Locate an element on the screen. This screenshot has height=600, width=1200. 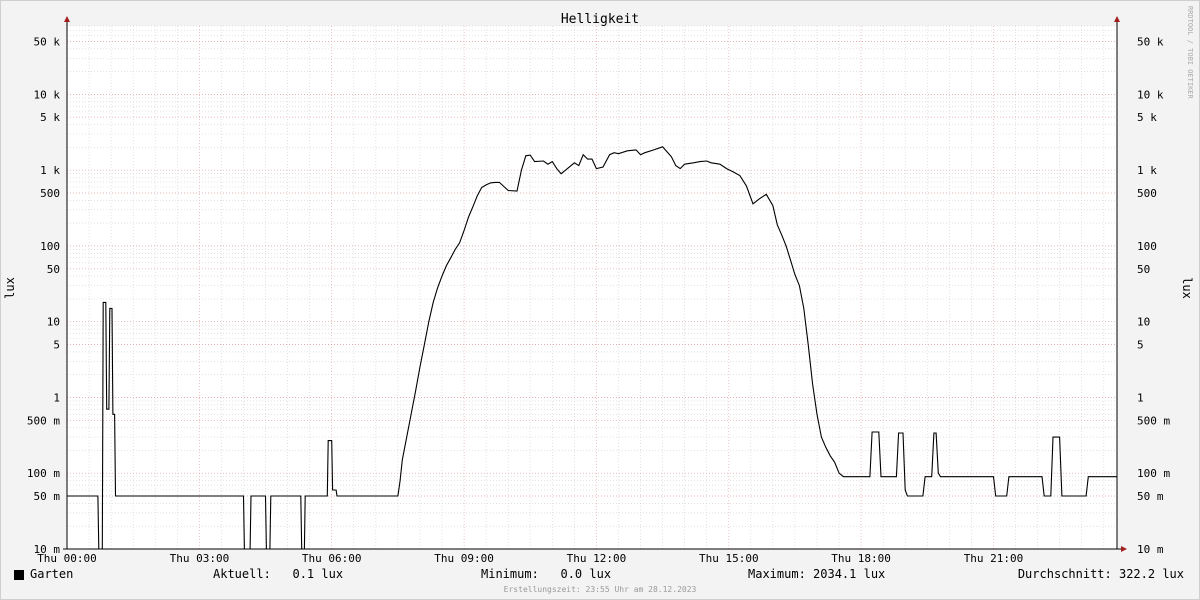
y-tick-label-right: 500 m is located at coordinates (1153, 420).